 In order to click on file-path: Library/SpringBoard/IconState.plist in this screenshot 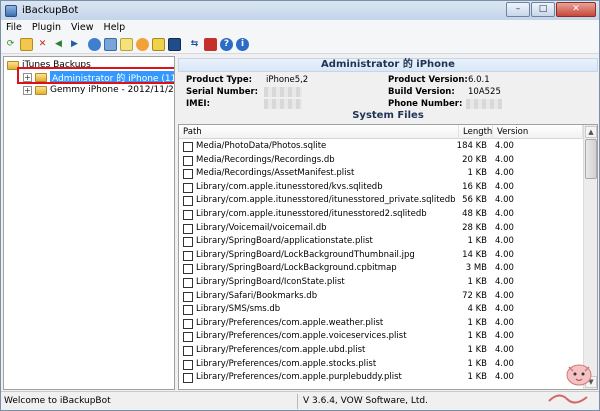, I will do `click(270, 282)`.